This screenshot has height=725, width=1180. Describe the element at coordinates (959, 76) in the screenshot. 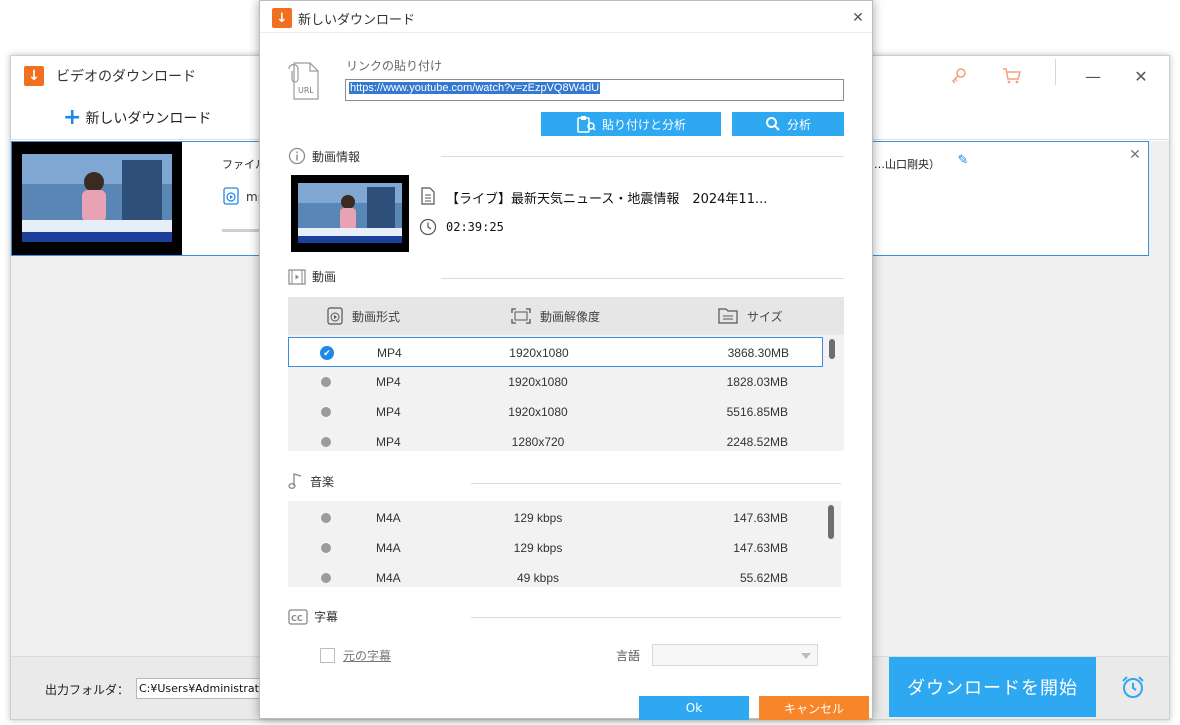

I see `key-icon` at that location.